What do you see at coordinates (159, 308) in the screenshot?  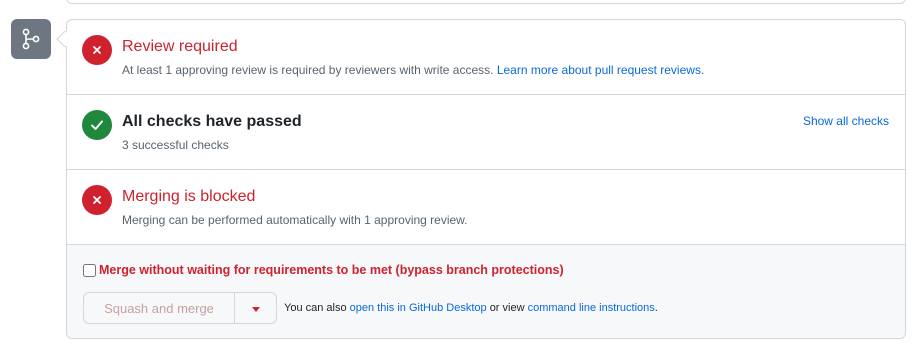 I see `squash-and-merge-button: Squash and merge` at bounding box center [159, 308].